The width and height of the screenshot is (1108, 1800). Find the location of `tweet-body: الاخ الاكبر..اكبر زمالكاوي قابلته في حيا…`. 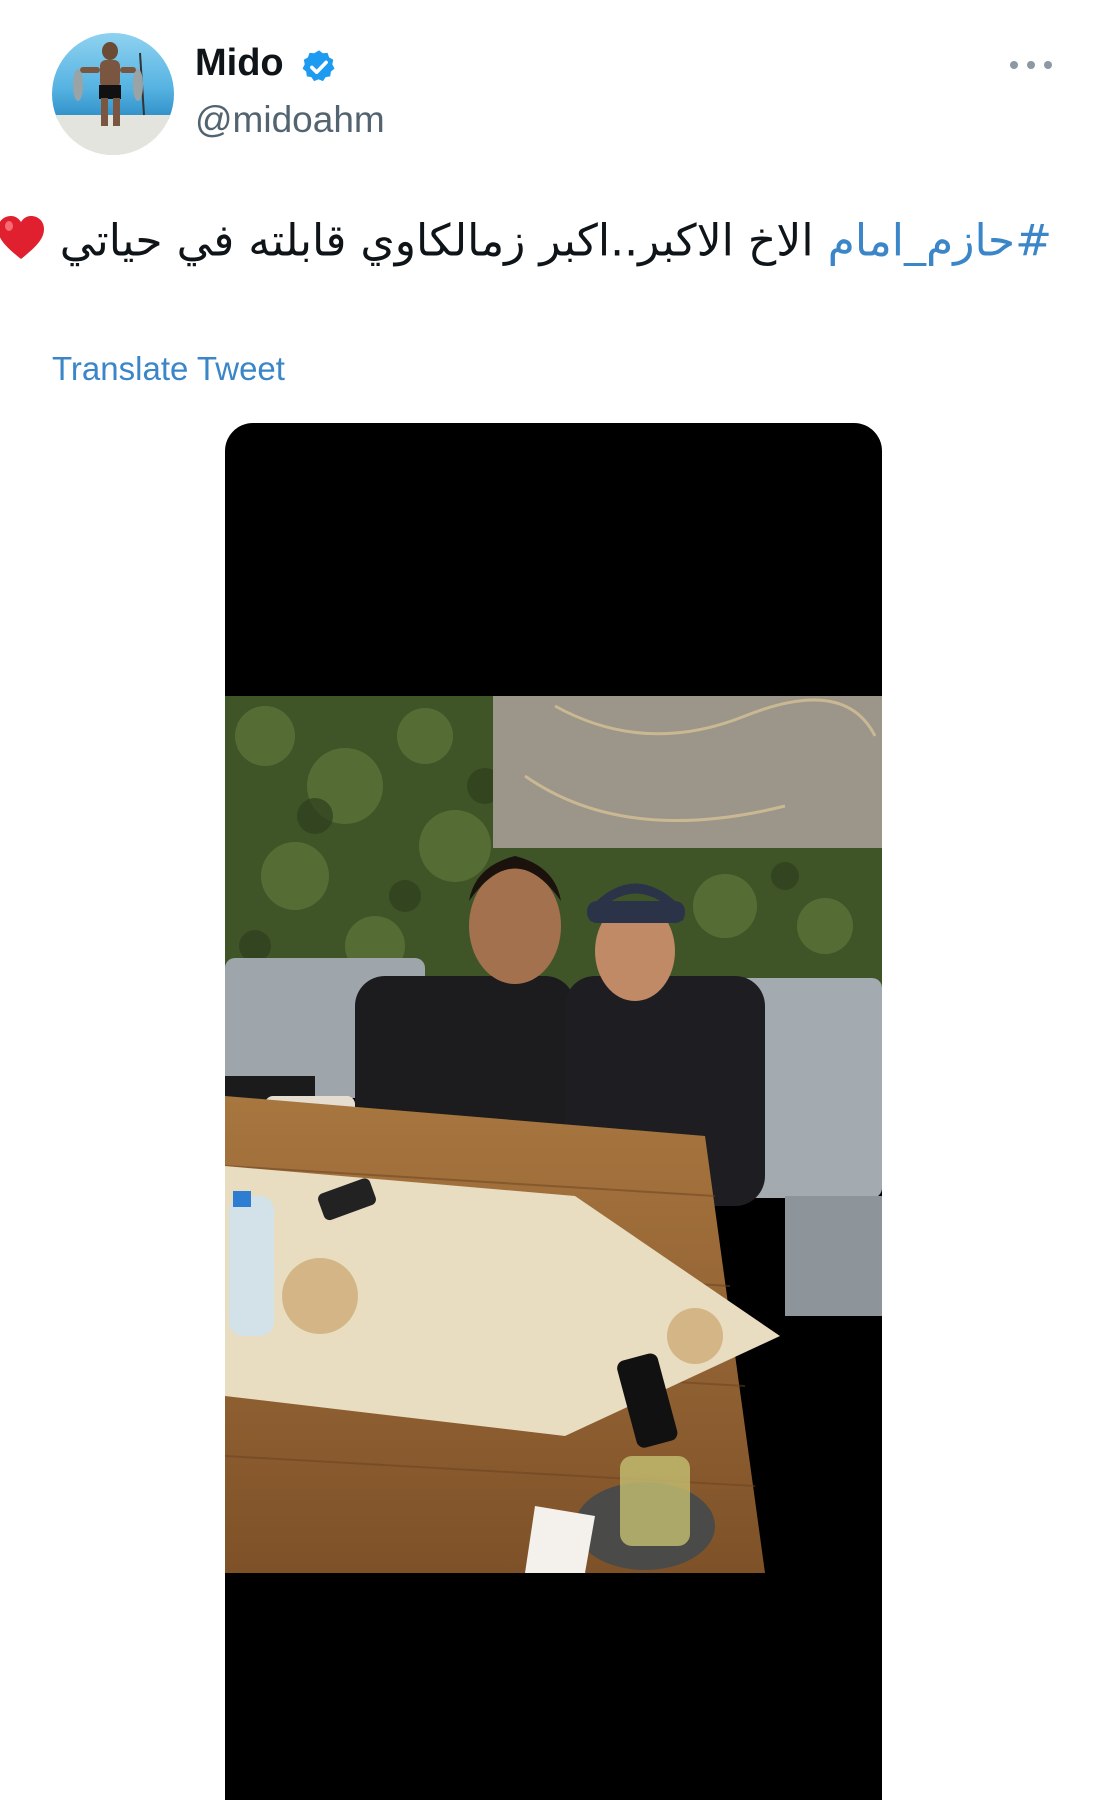

tweet-body: الاخ الاكبر..اكبر زمالكاوي قابلته في حيا… is located at coordinates (443, 241).